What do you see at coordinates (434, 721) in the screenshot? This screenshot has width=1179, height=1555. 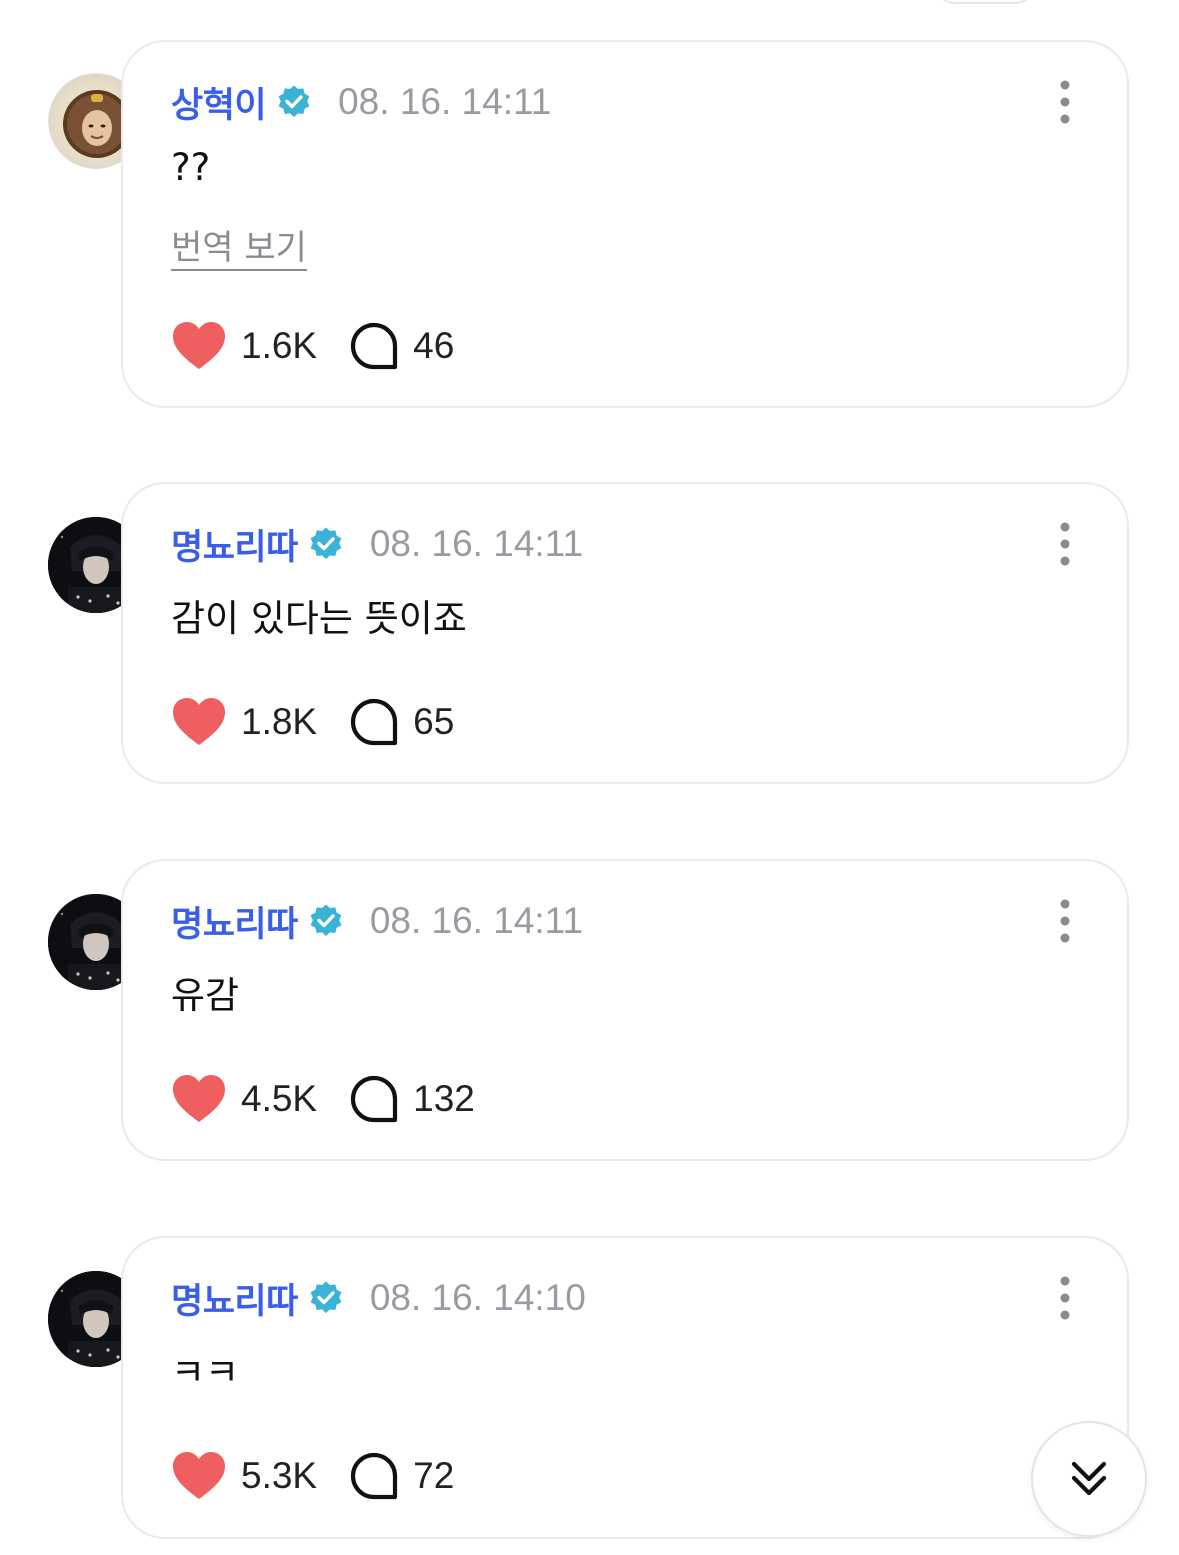 I see `reply-count: 65` at bounding box center [434, 721].